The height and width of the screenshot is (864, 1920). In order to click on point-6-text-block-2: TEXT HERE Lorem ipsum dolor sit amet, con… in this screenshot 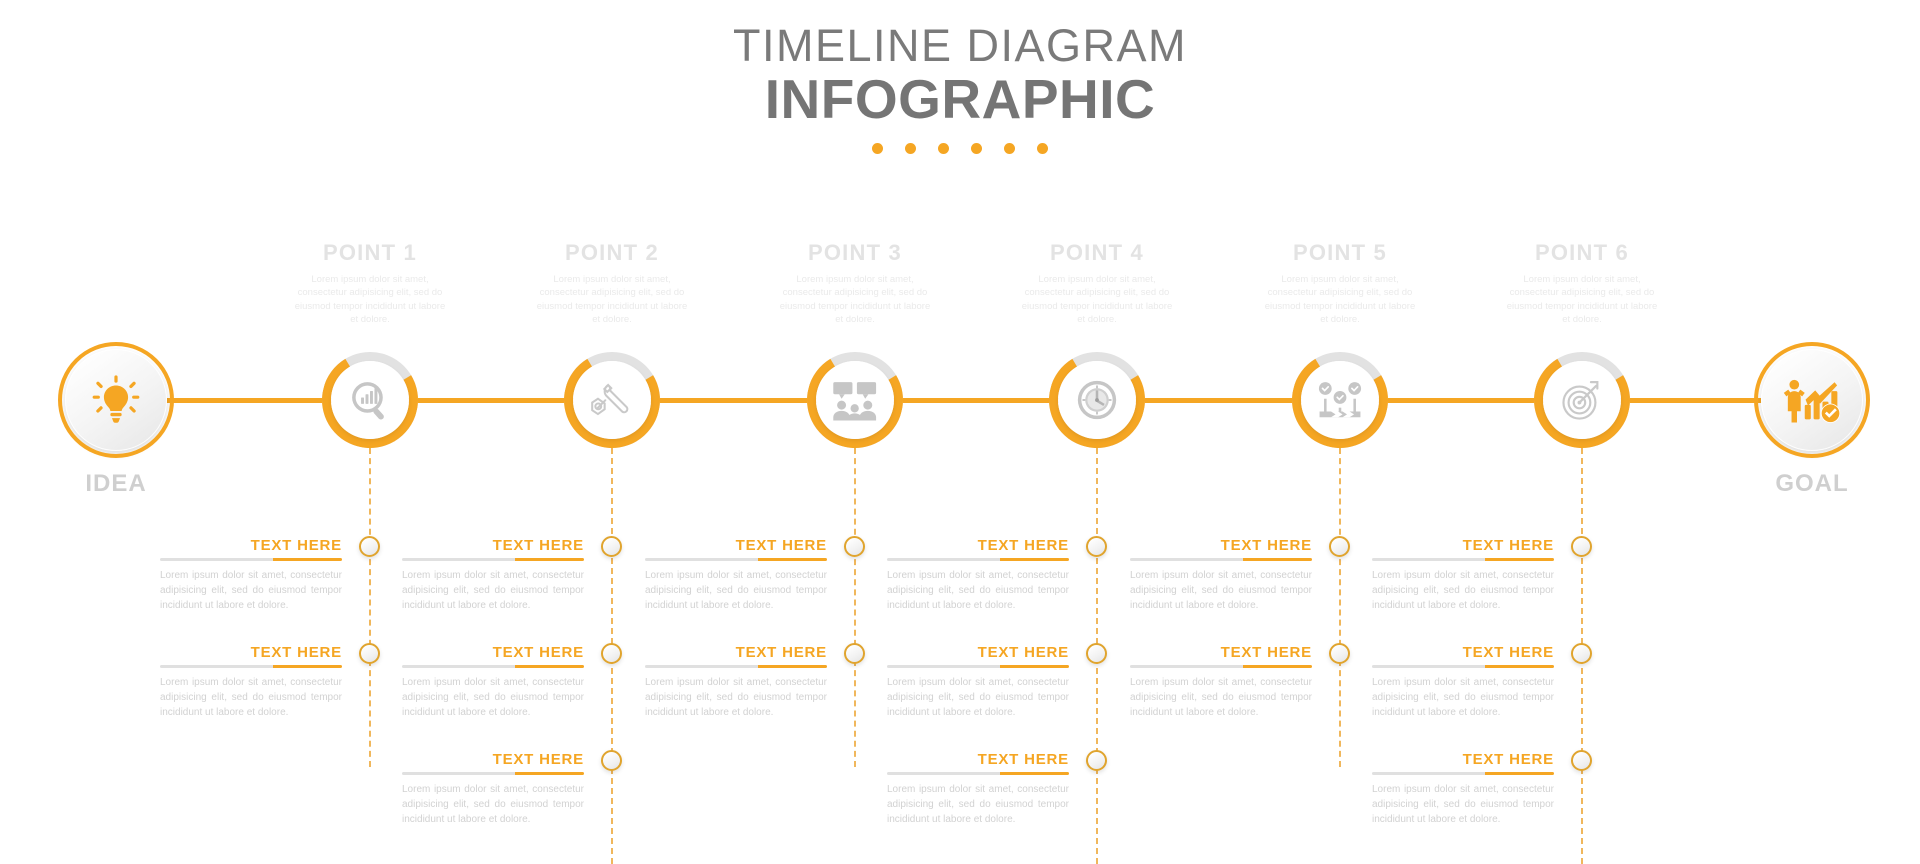, I will do `click(1463, 682)`.